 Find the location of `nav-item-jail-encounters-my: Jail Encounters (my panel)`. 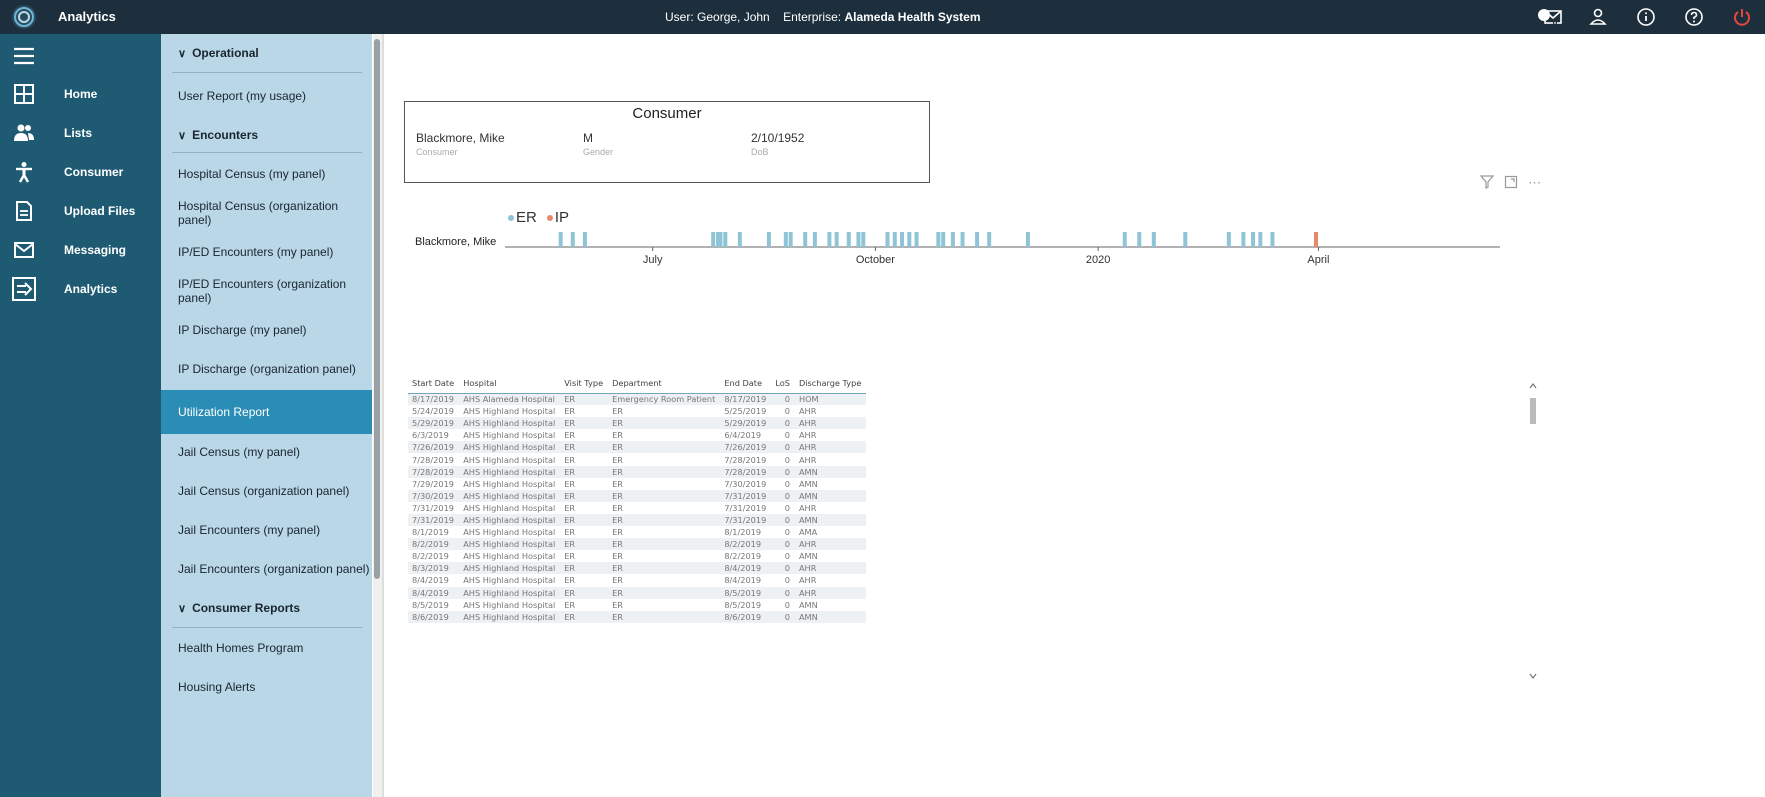

nav-item-jail-encounters-my: Jail Encounters (my panel) is located at coordinates (266, 530).